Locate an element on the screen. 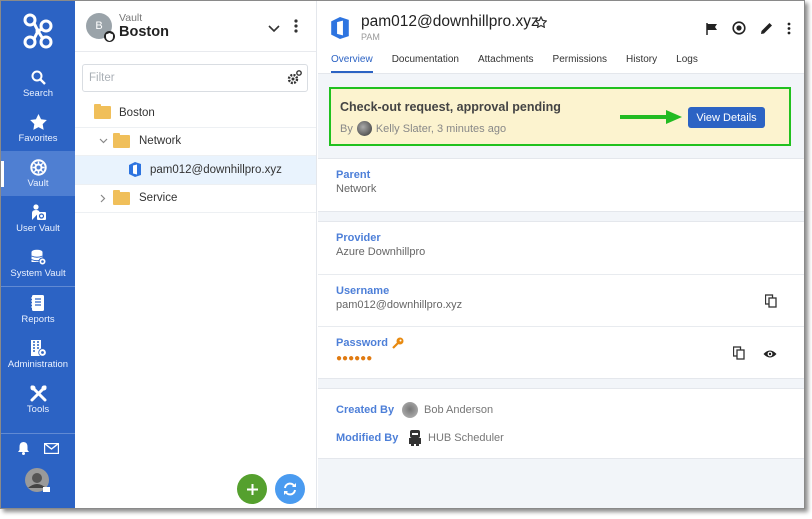  nav-item-favorites: Favorites is located at coordinates (38, 128).